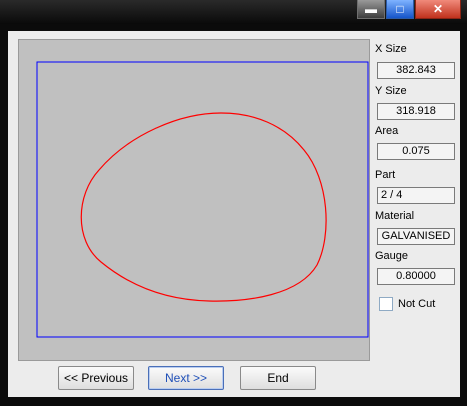  What do you see at coordinates (400, 9) in the screenshot?
I see `maximize-icon: □` at bounding box center [400, 9].